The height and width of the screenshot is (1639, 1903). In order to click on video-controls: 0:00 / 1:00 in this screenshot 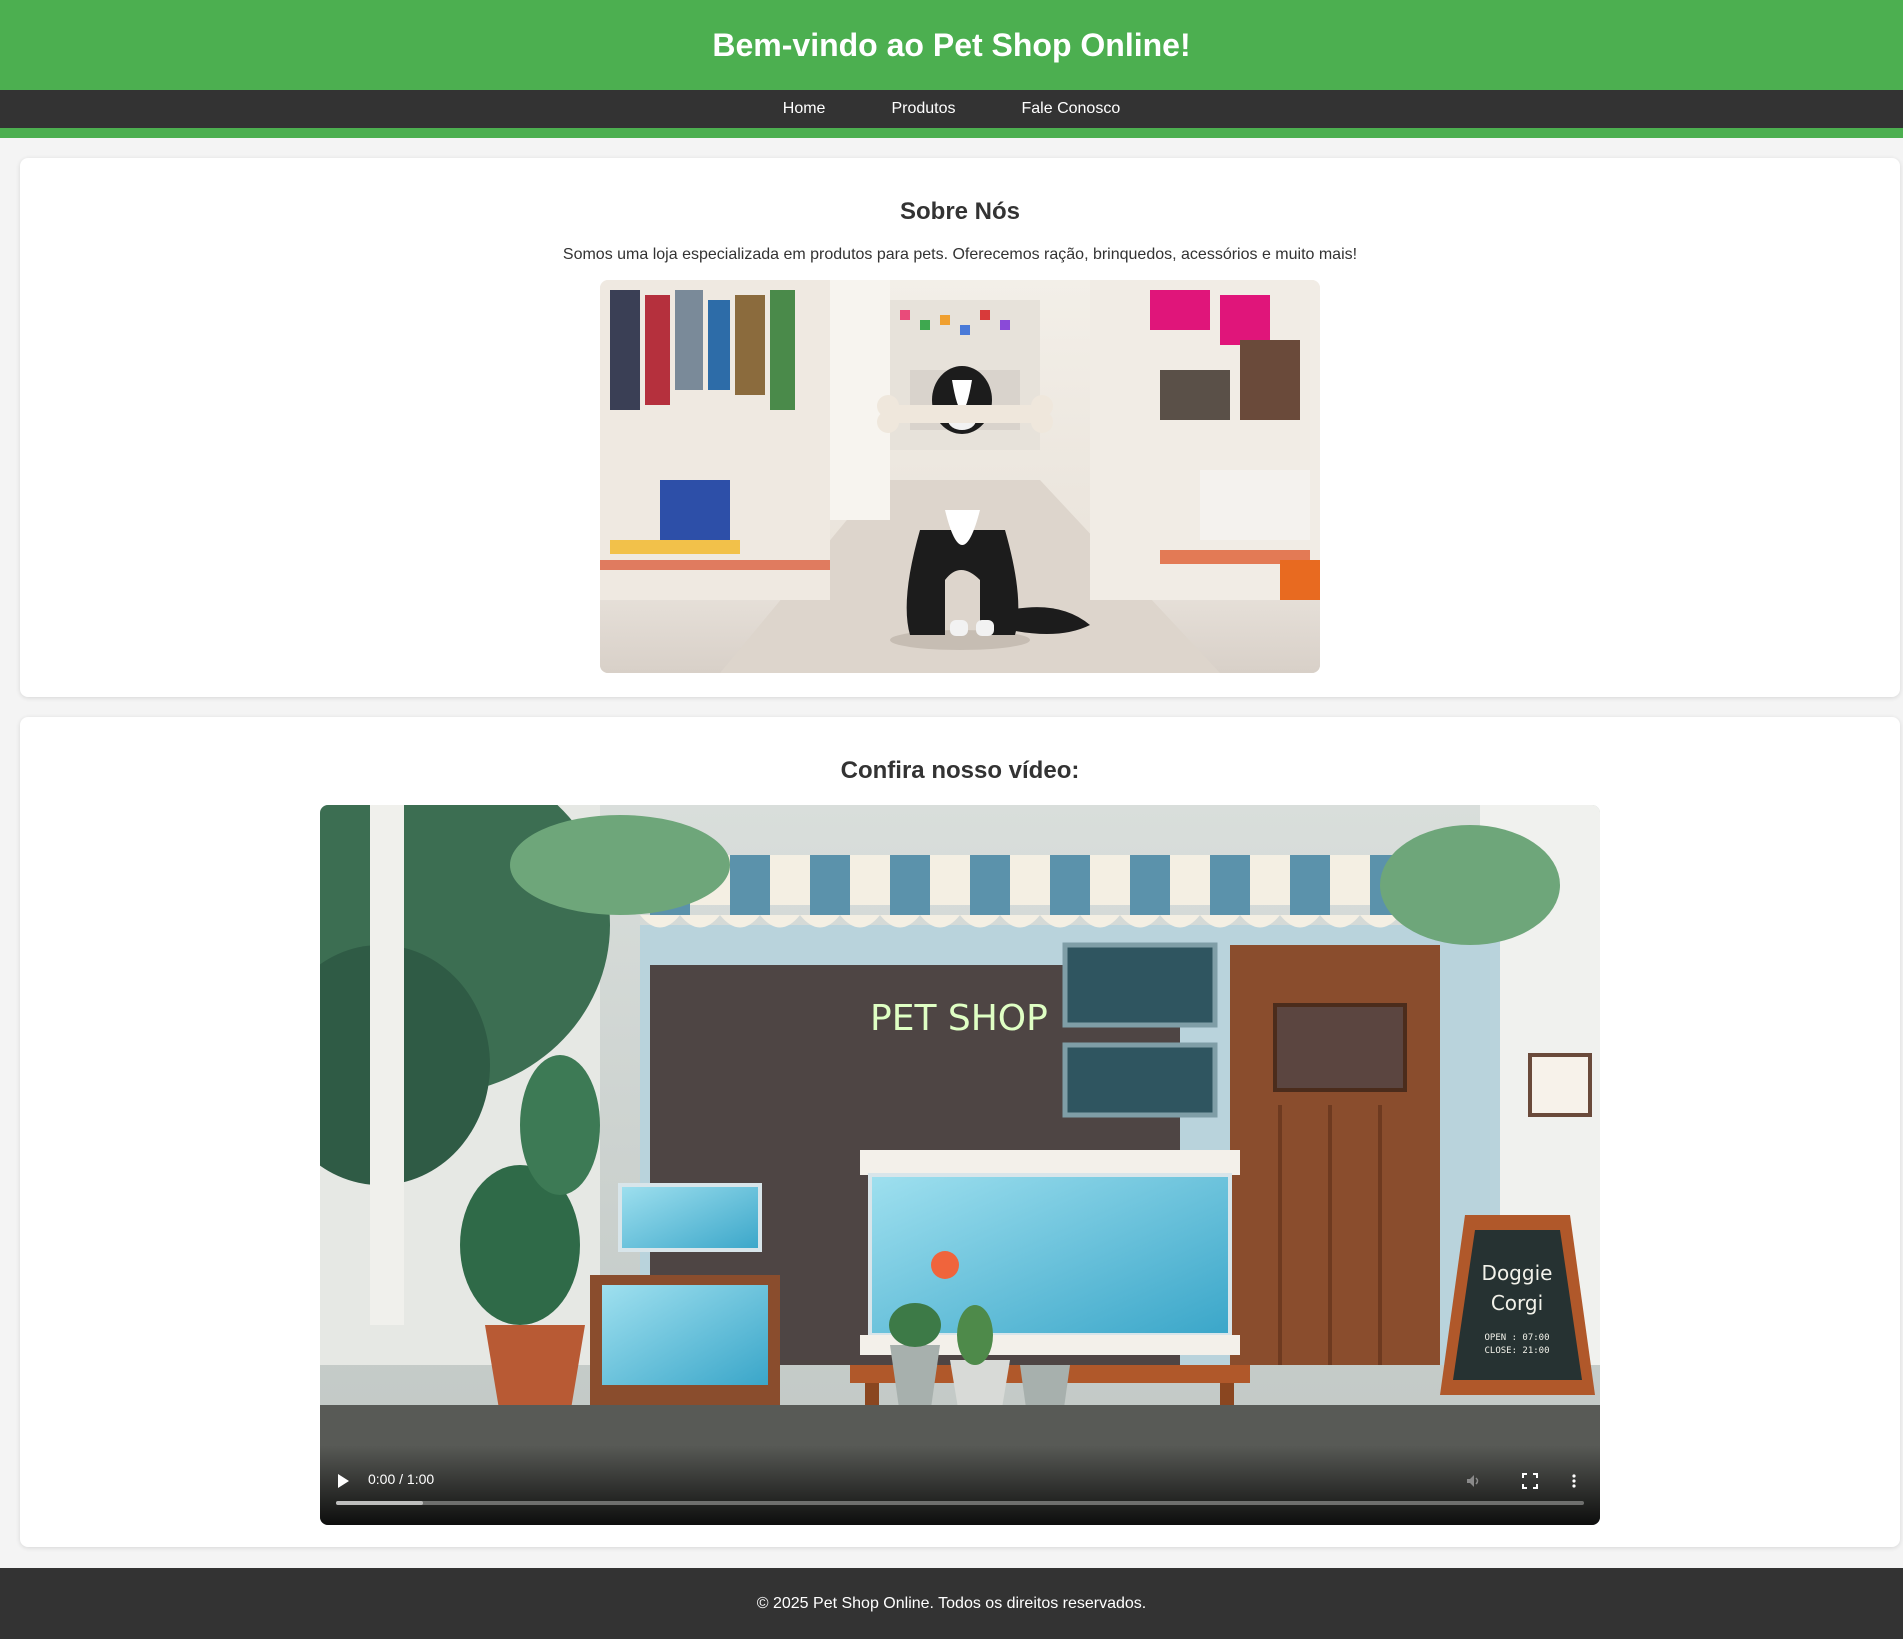, I will do `click(960, 1485)`.